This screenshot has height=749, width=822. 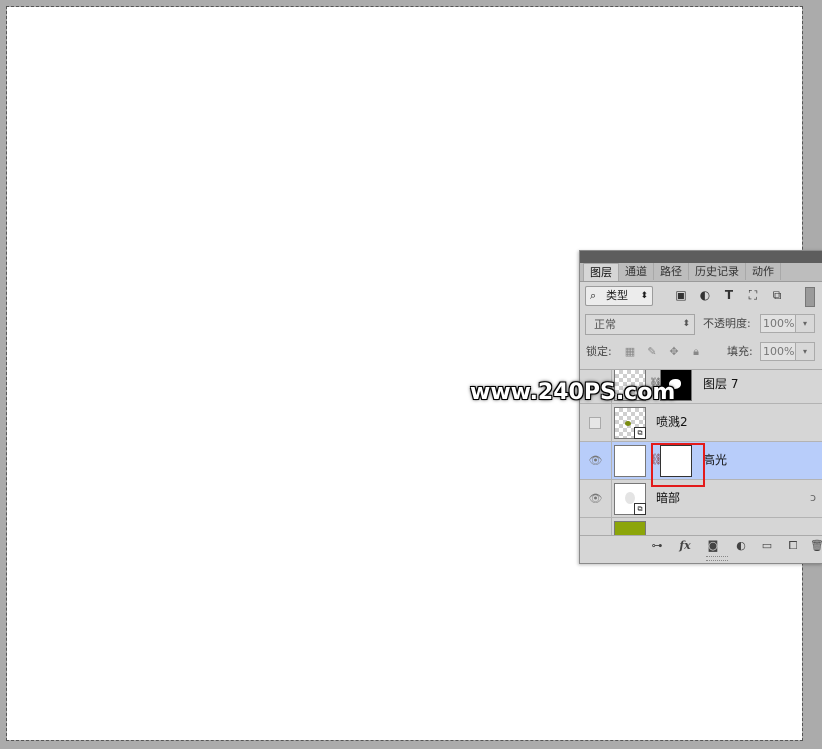 What do you see at coordinates (717, 558) in the screenshot?
I see `resize-grip` at bounding box center [717, 558].